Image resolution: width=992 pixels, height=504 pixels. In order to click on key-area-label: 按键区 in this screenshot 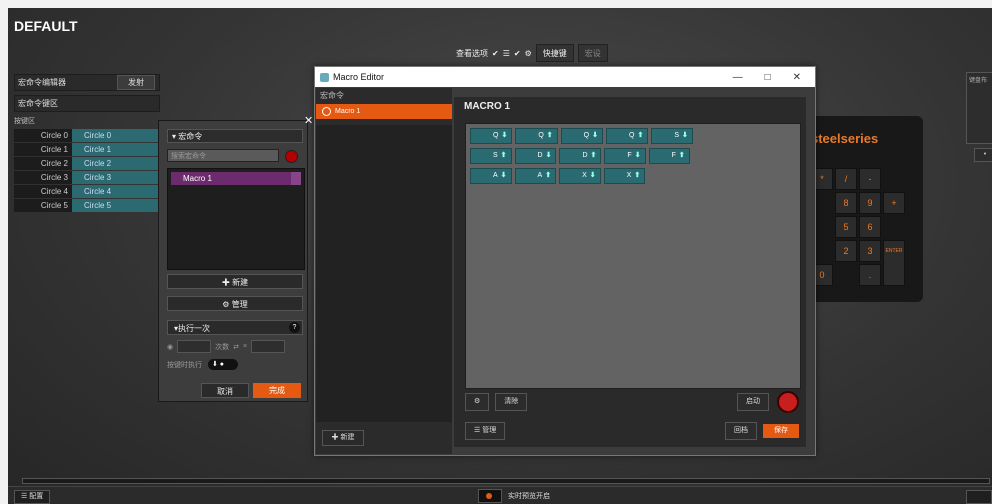, I will do `click(24, 121)`.